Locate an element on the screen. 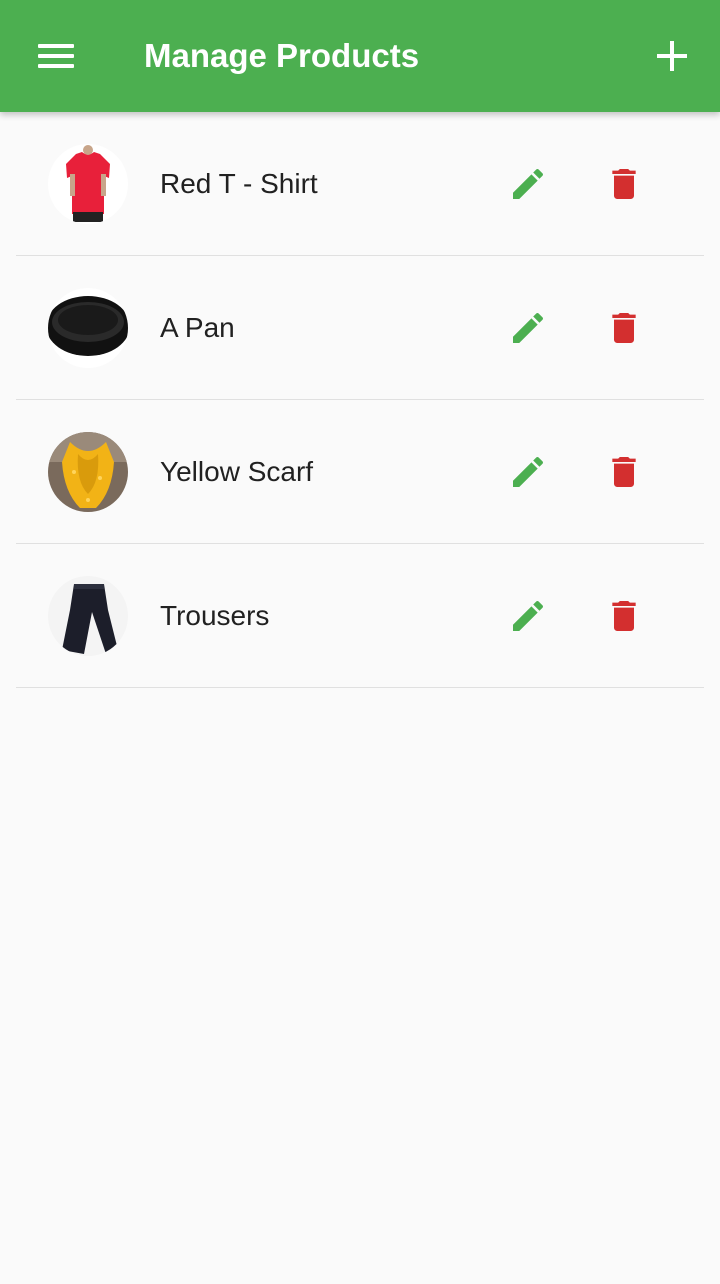 The image size is (720, 1284). page-title: Manage Products is located at coordinates (282, 55).